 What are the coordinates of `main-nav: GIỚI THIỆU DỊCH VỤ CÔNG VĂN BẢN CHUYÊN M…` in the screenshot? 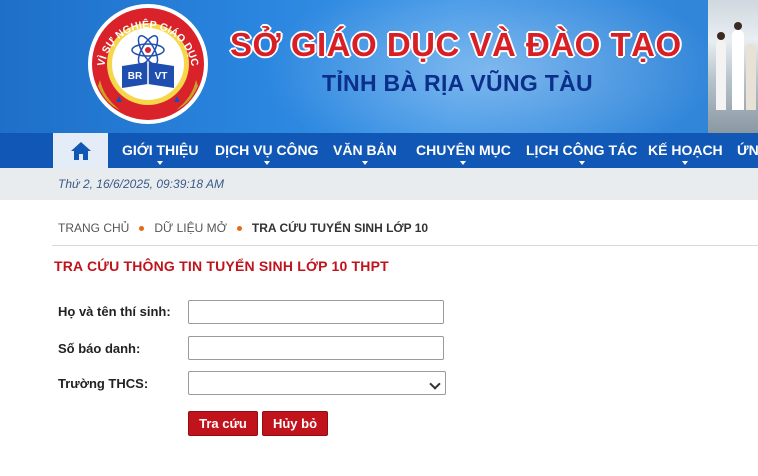 It's located at (379, 150).